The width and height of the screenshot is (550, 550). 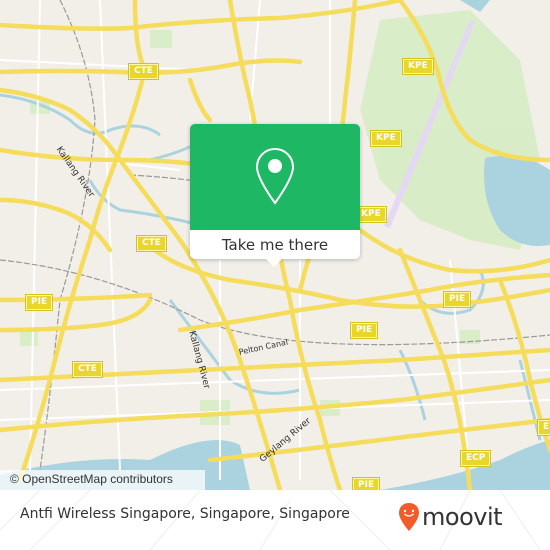 I want to click on moovit-pin-icon, so click(x=409, y=517).